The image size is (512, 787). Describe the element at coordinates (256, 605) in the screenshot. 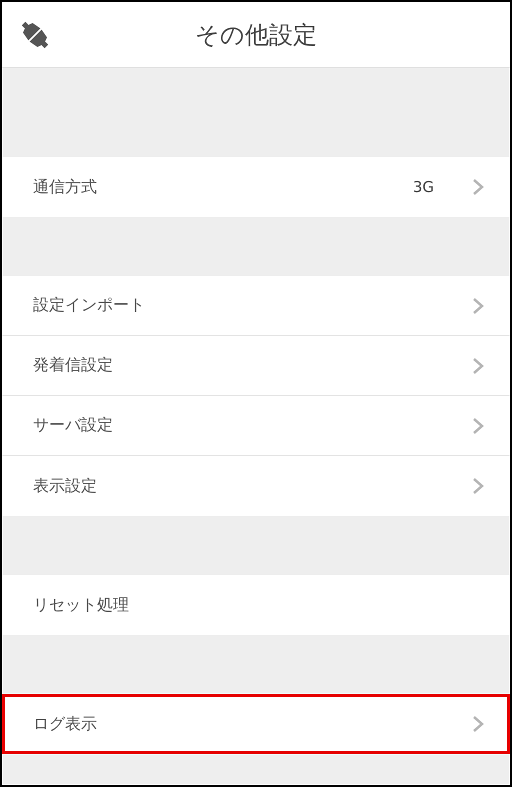

I see `settings-row: リセット処理` at that location.